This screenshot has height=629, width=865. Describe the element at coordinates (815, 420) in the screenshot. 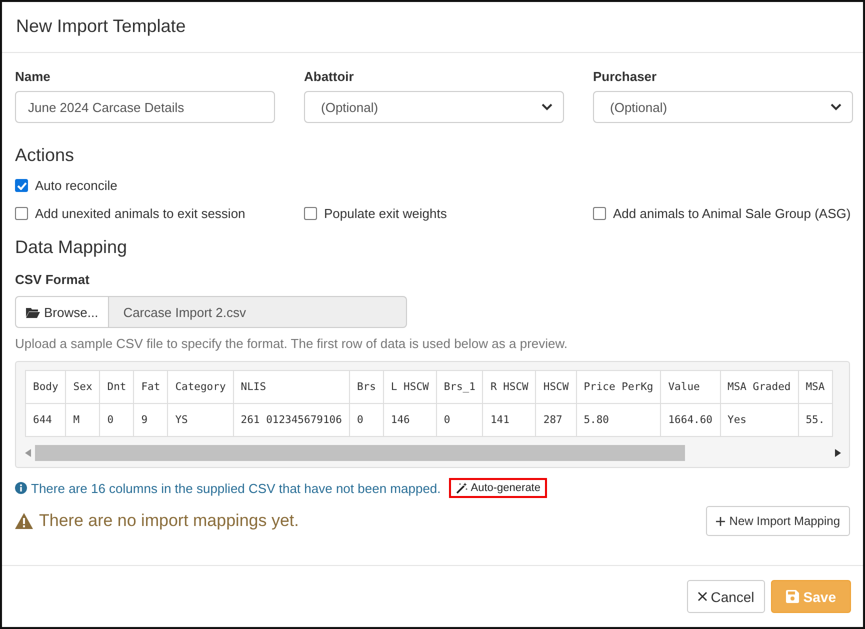

I see `table-cell: 55.` at that location.